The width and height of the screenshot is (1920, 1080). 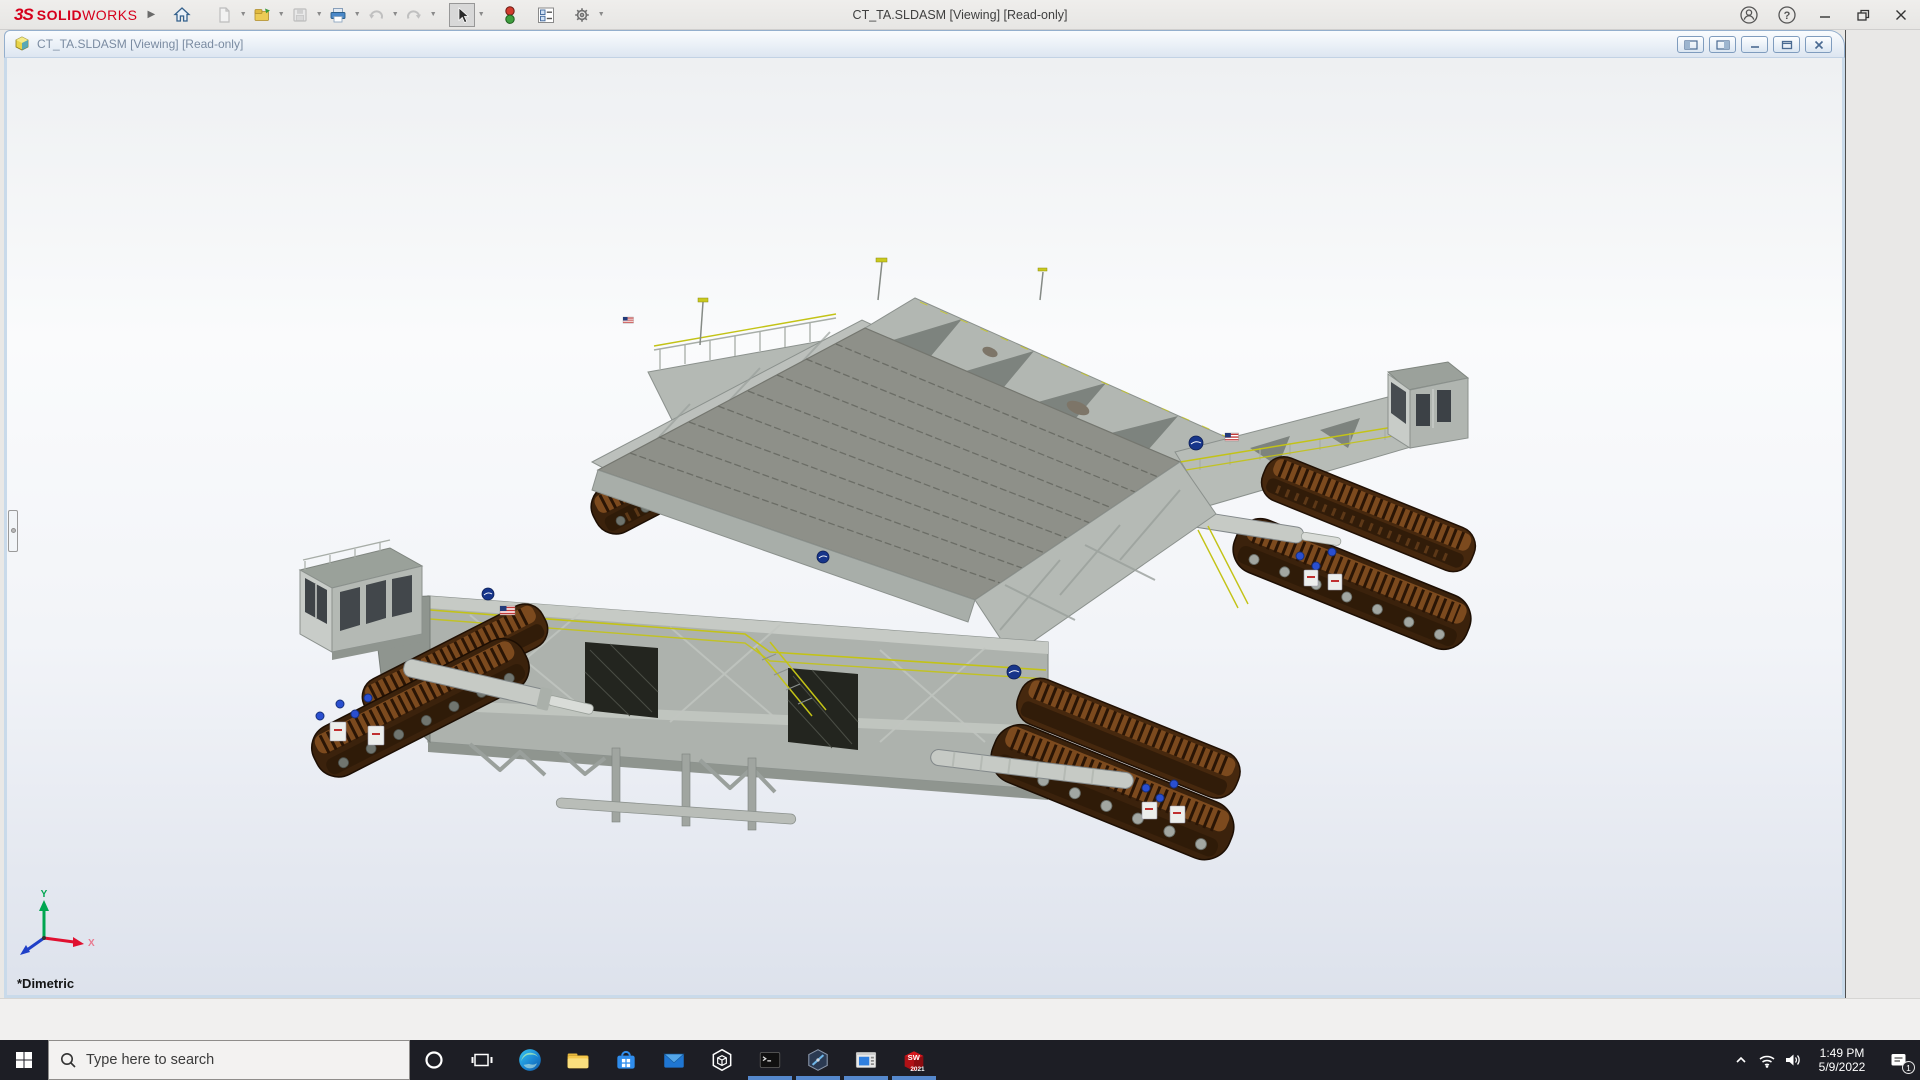 I want to click on hexagon-viewer-icon, so click(x=818, y=1060).